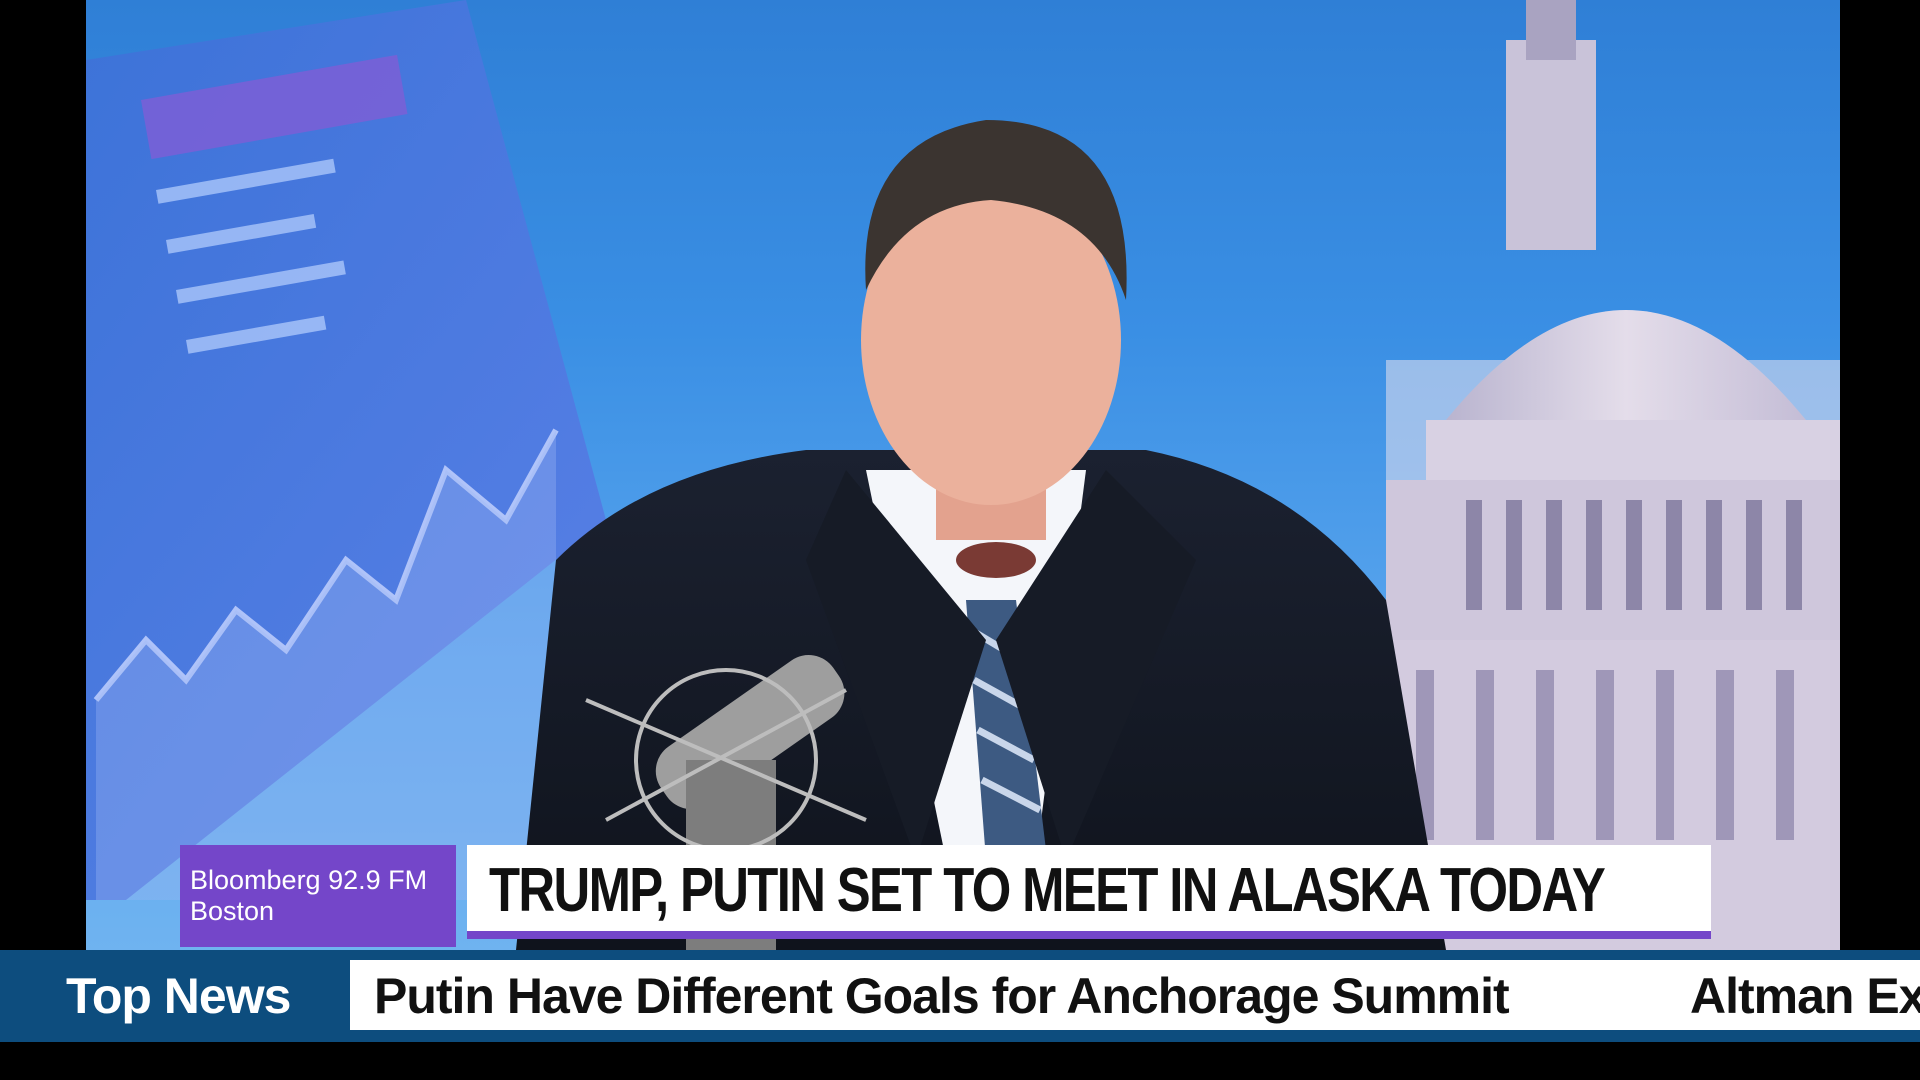 Image resolution: width=1920 pixels, height=1080 pixels. Describe the element at coordinates (309, 880) in the screenshot. I see `station-name: Bloomberg 92.9 FM` at that location.